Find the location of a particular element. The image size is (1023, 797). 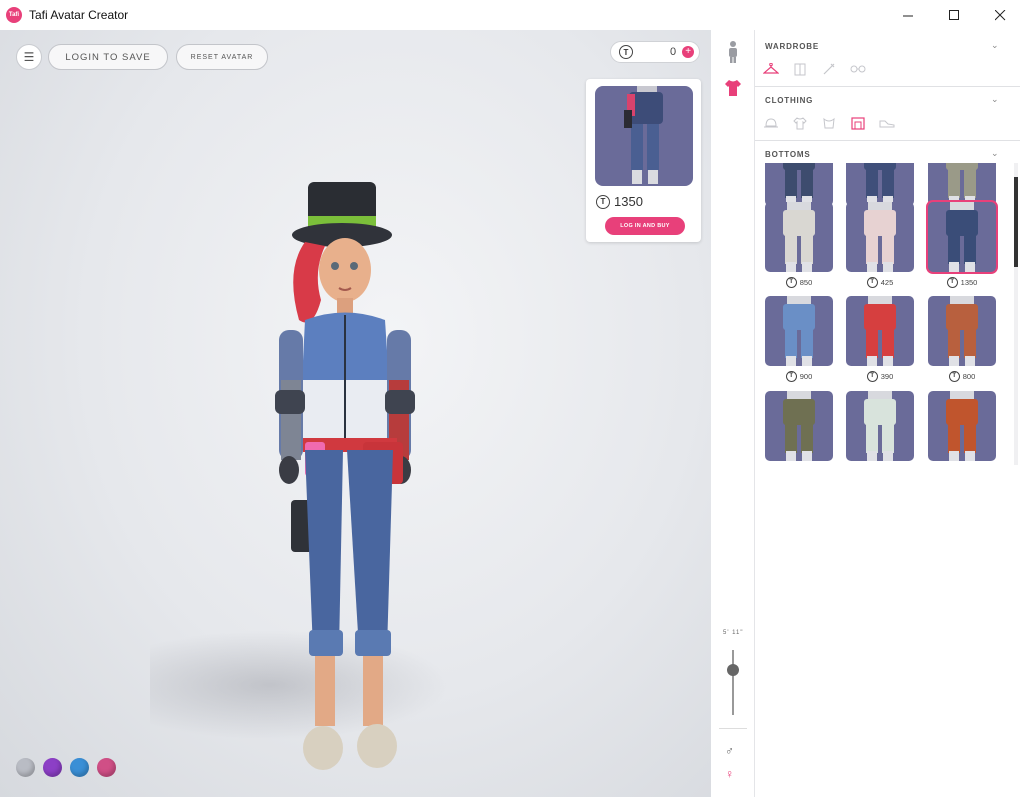

top-icon is located at coordinates (829, 123).